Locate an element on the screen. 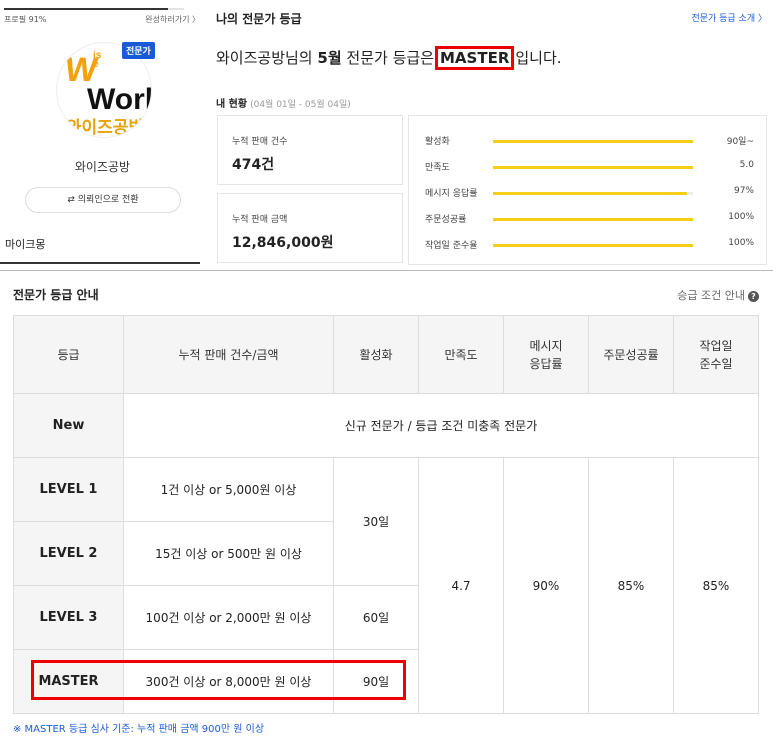 The image size is (773, 736). grade-message: 와이즈공방님의 5월 전문가 등급은 MASTER 입니다. is located at coordinates (389, 58).